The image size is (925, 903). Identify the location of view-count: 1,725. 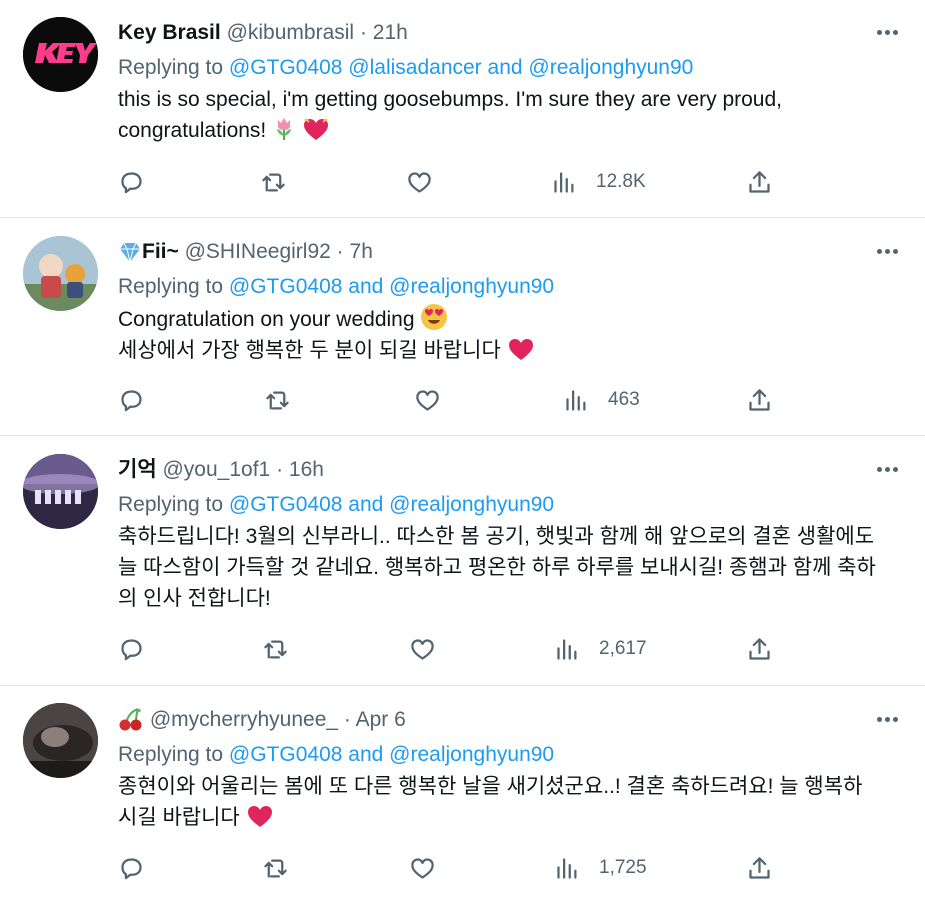
(623, 867).